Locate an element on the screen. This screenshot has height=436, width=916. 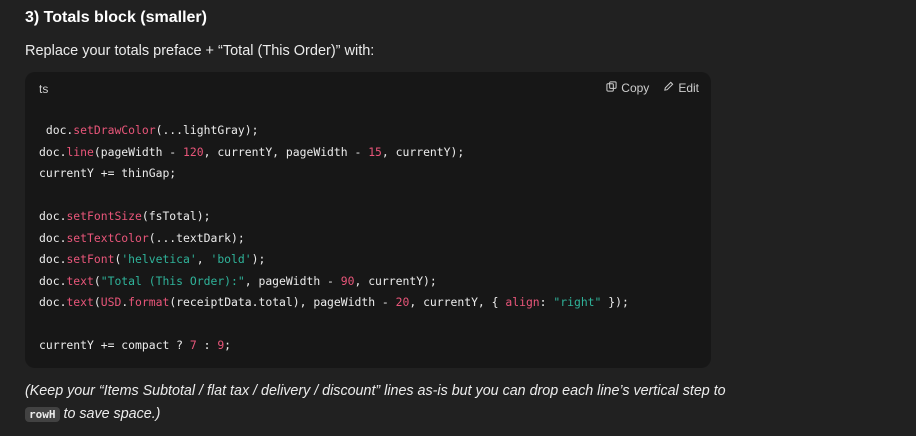
code-line: doc.setDrawColor(...lightGray); is located at coordinates (149, 130).